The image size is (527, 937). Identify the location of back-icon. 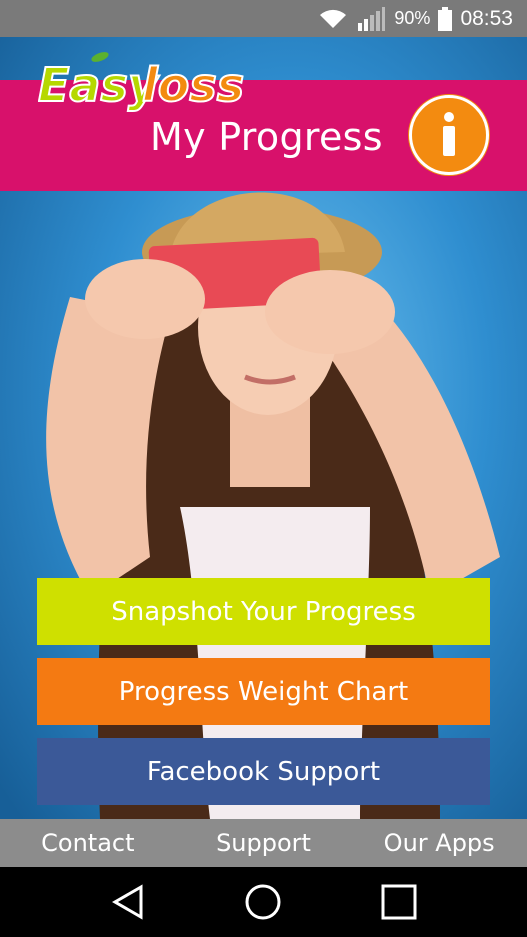
(127, 902).